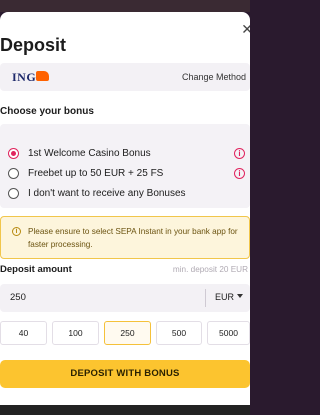  Describe the element at coordinates (36, 269) in the screenshot. I see `deposit-amount-label: Deposit amount` at that location.